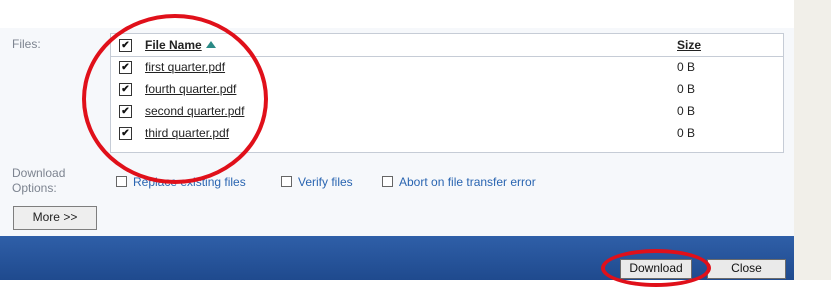  I want to click on panel-top-band, so click(397, 14).